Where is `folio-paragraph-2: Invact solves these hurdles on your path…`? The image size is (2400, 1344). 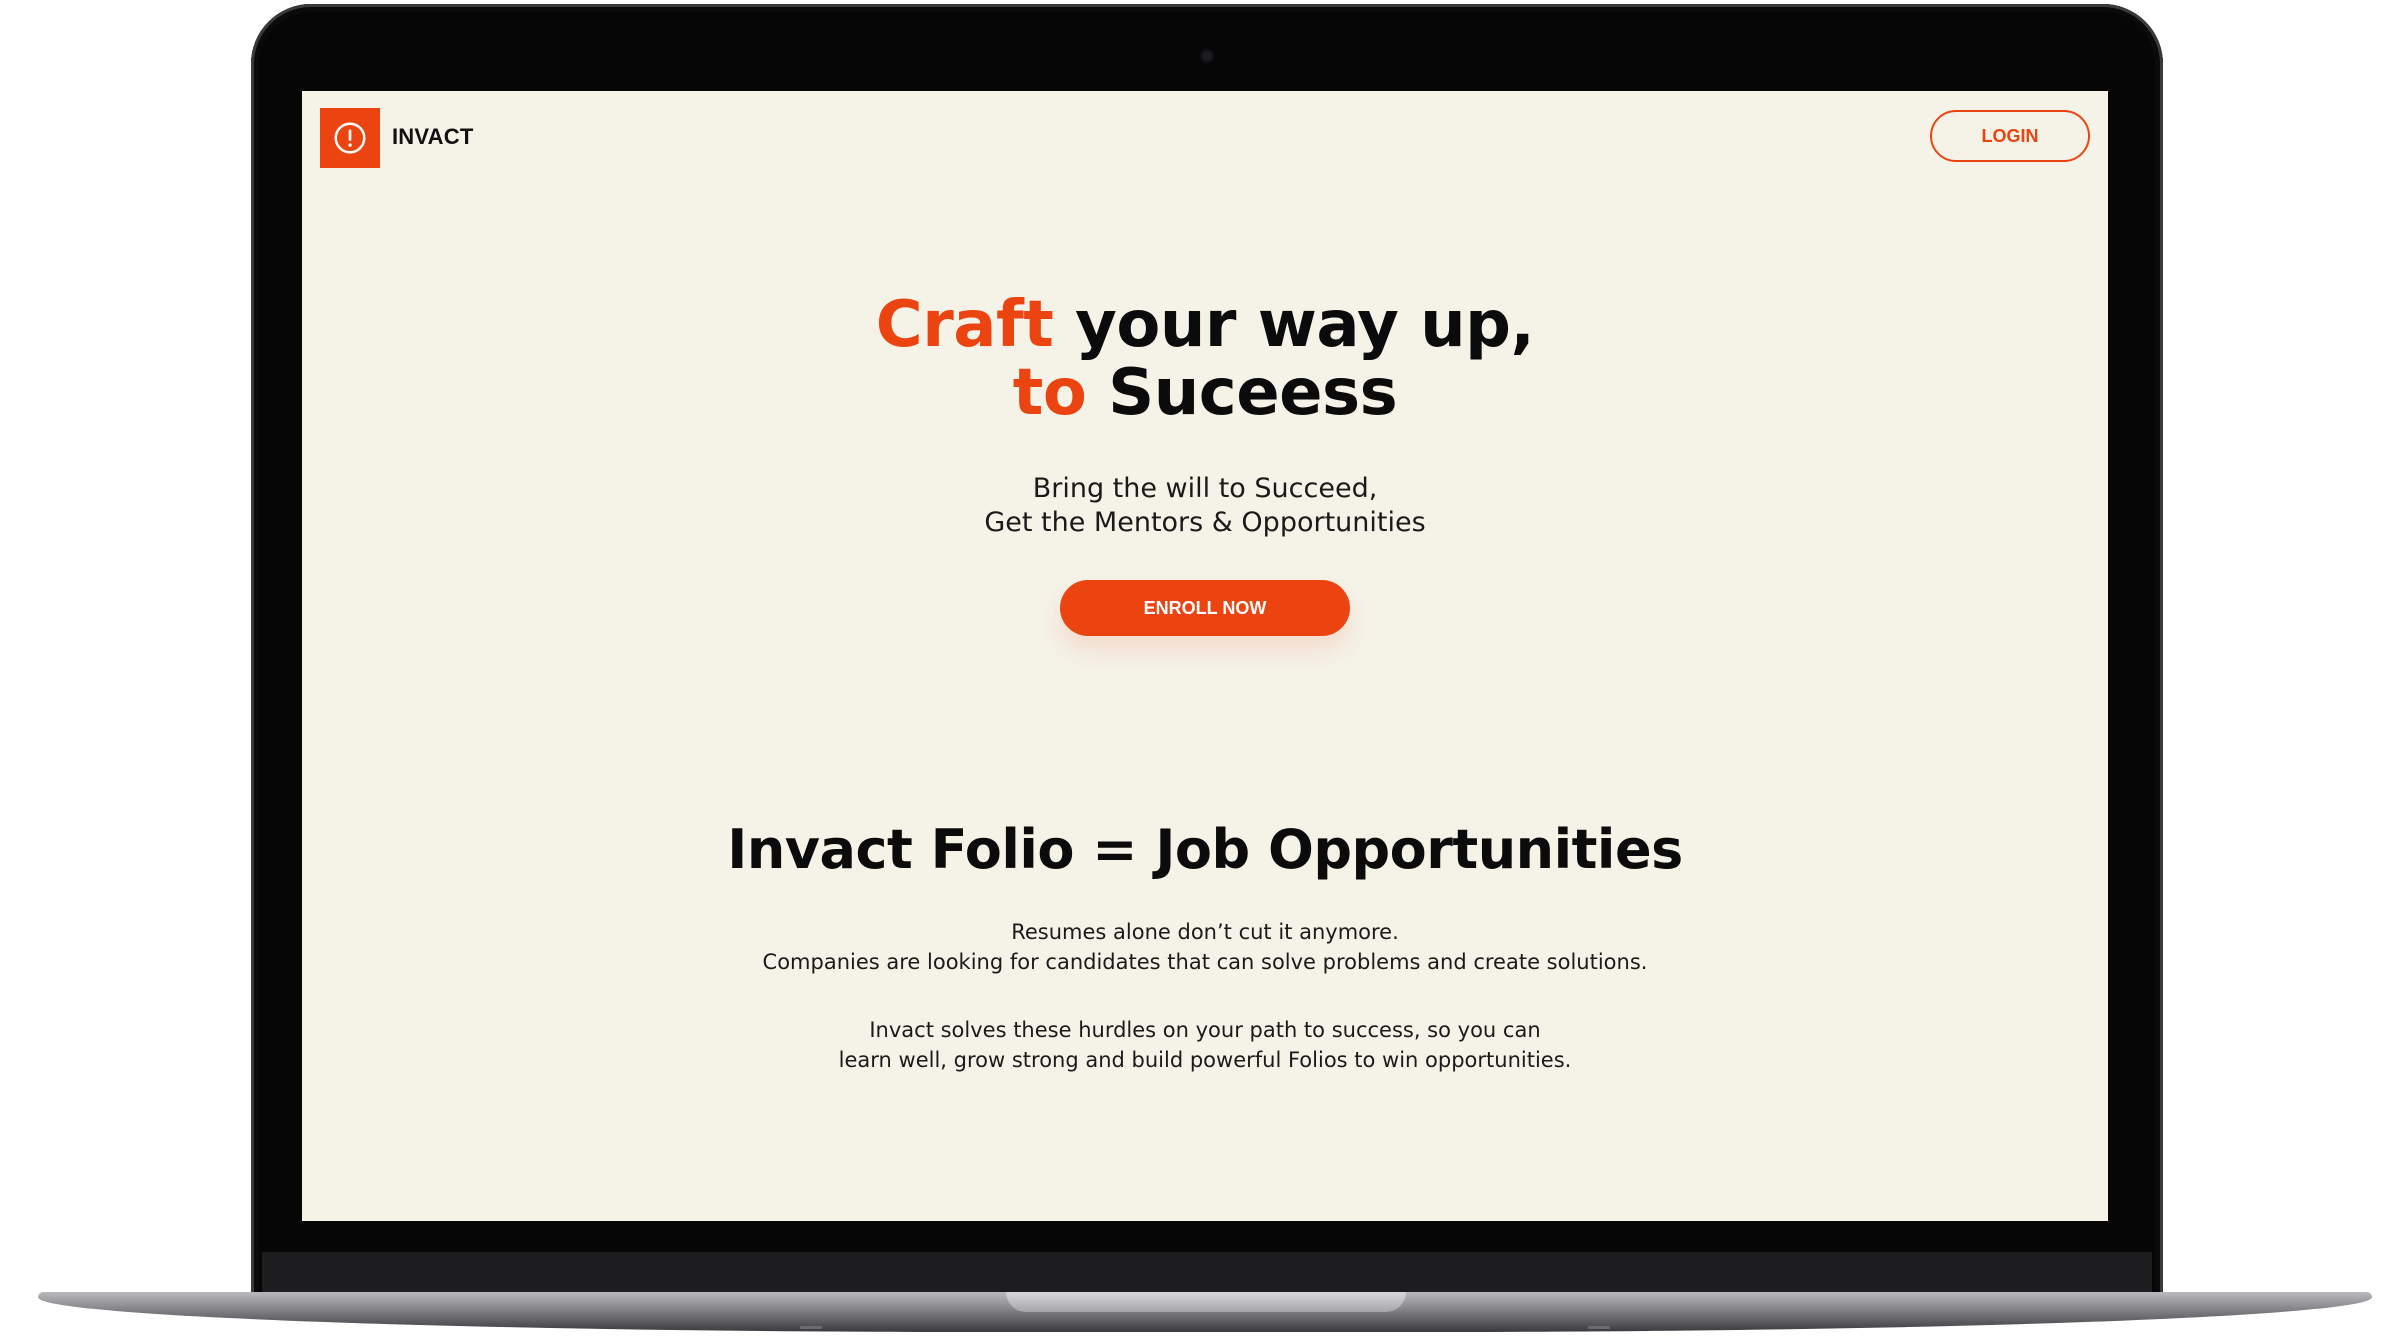 folio-paragraph-2: Invact solves these hurdles on your path… is located at coordinates (1205, 1045).